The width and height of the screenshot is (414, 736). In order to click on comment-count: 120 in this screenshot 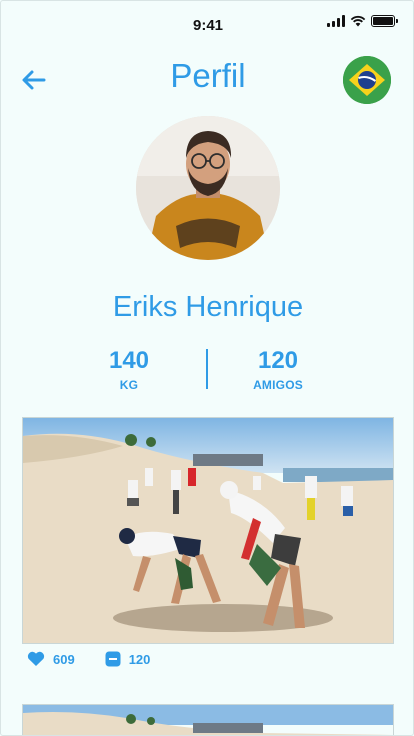, I will do `click(139, 659)`.